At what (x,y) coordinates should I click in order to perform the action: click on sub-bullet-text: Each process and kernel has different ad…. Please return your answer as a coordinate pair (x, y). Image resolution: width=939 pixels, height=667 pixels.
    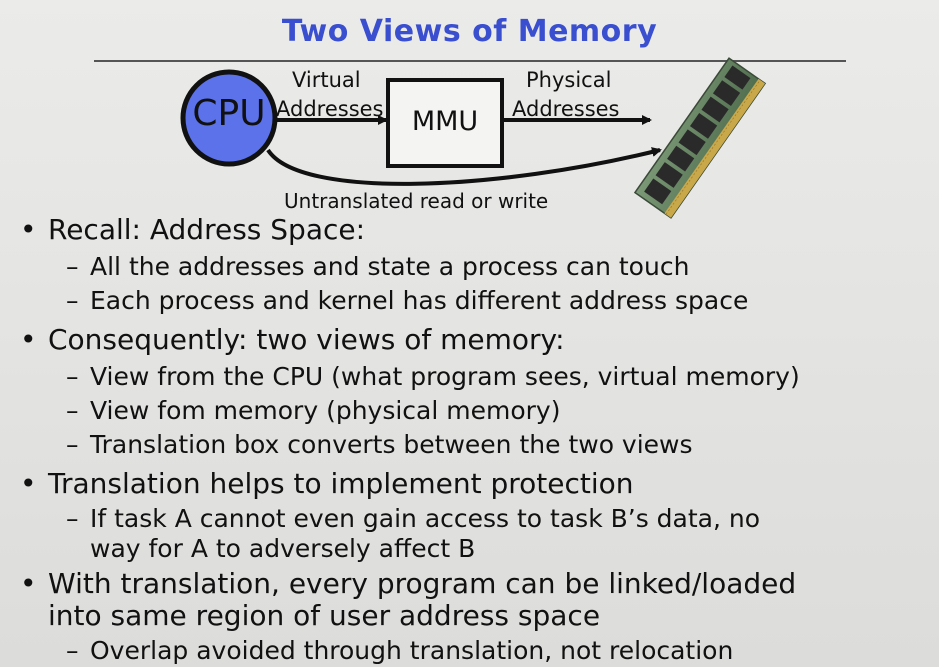
    Looking at the image, I should click on (419, 300).